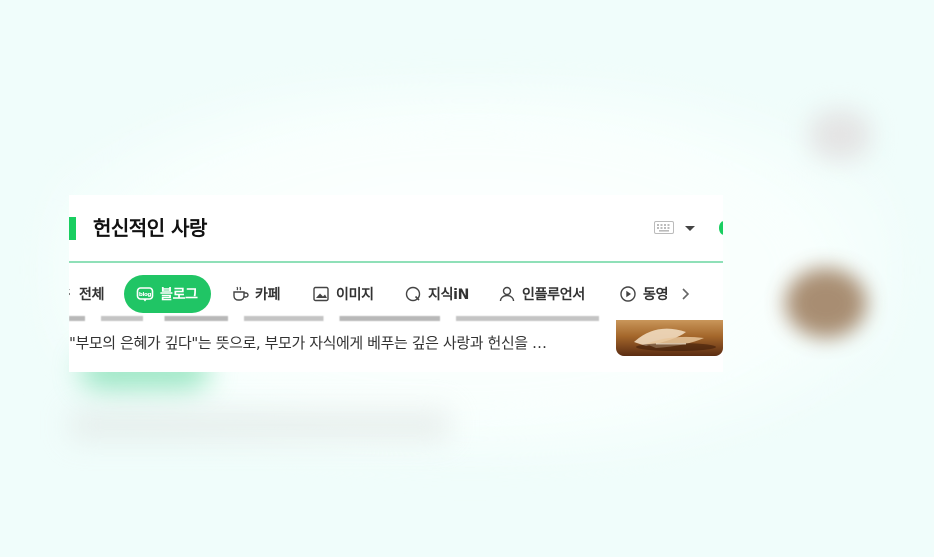  Describe the element at coordinates (690, 228) in the screenshot. I see `dropdown-arrow-icon` at that location.